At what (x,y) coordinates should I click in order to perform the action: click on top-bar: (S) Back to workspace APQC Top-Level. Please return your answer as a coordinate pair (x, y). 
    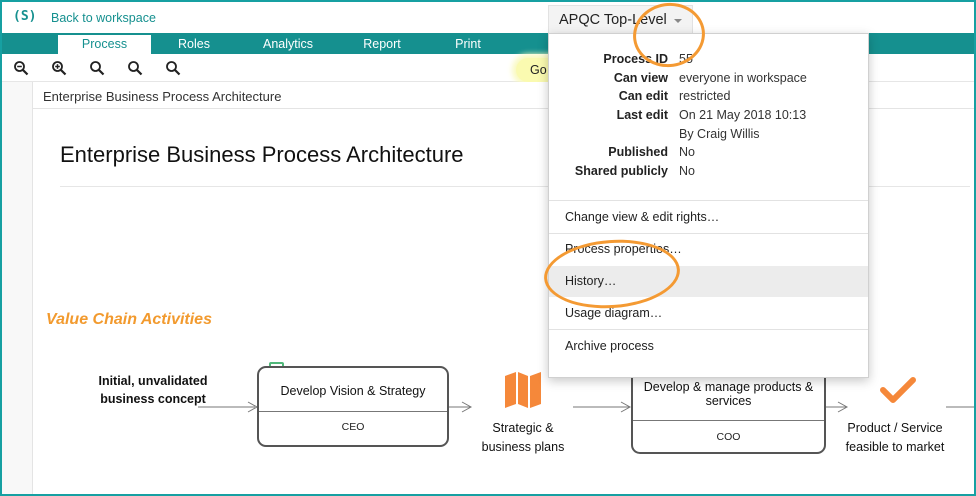
    Looking at the image, I should click on (488, 17).